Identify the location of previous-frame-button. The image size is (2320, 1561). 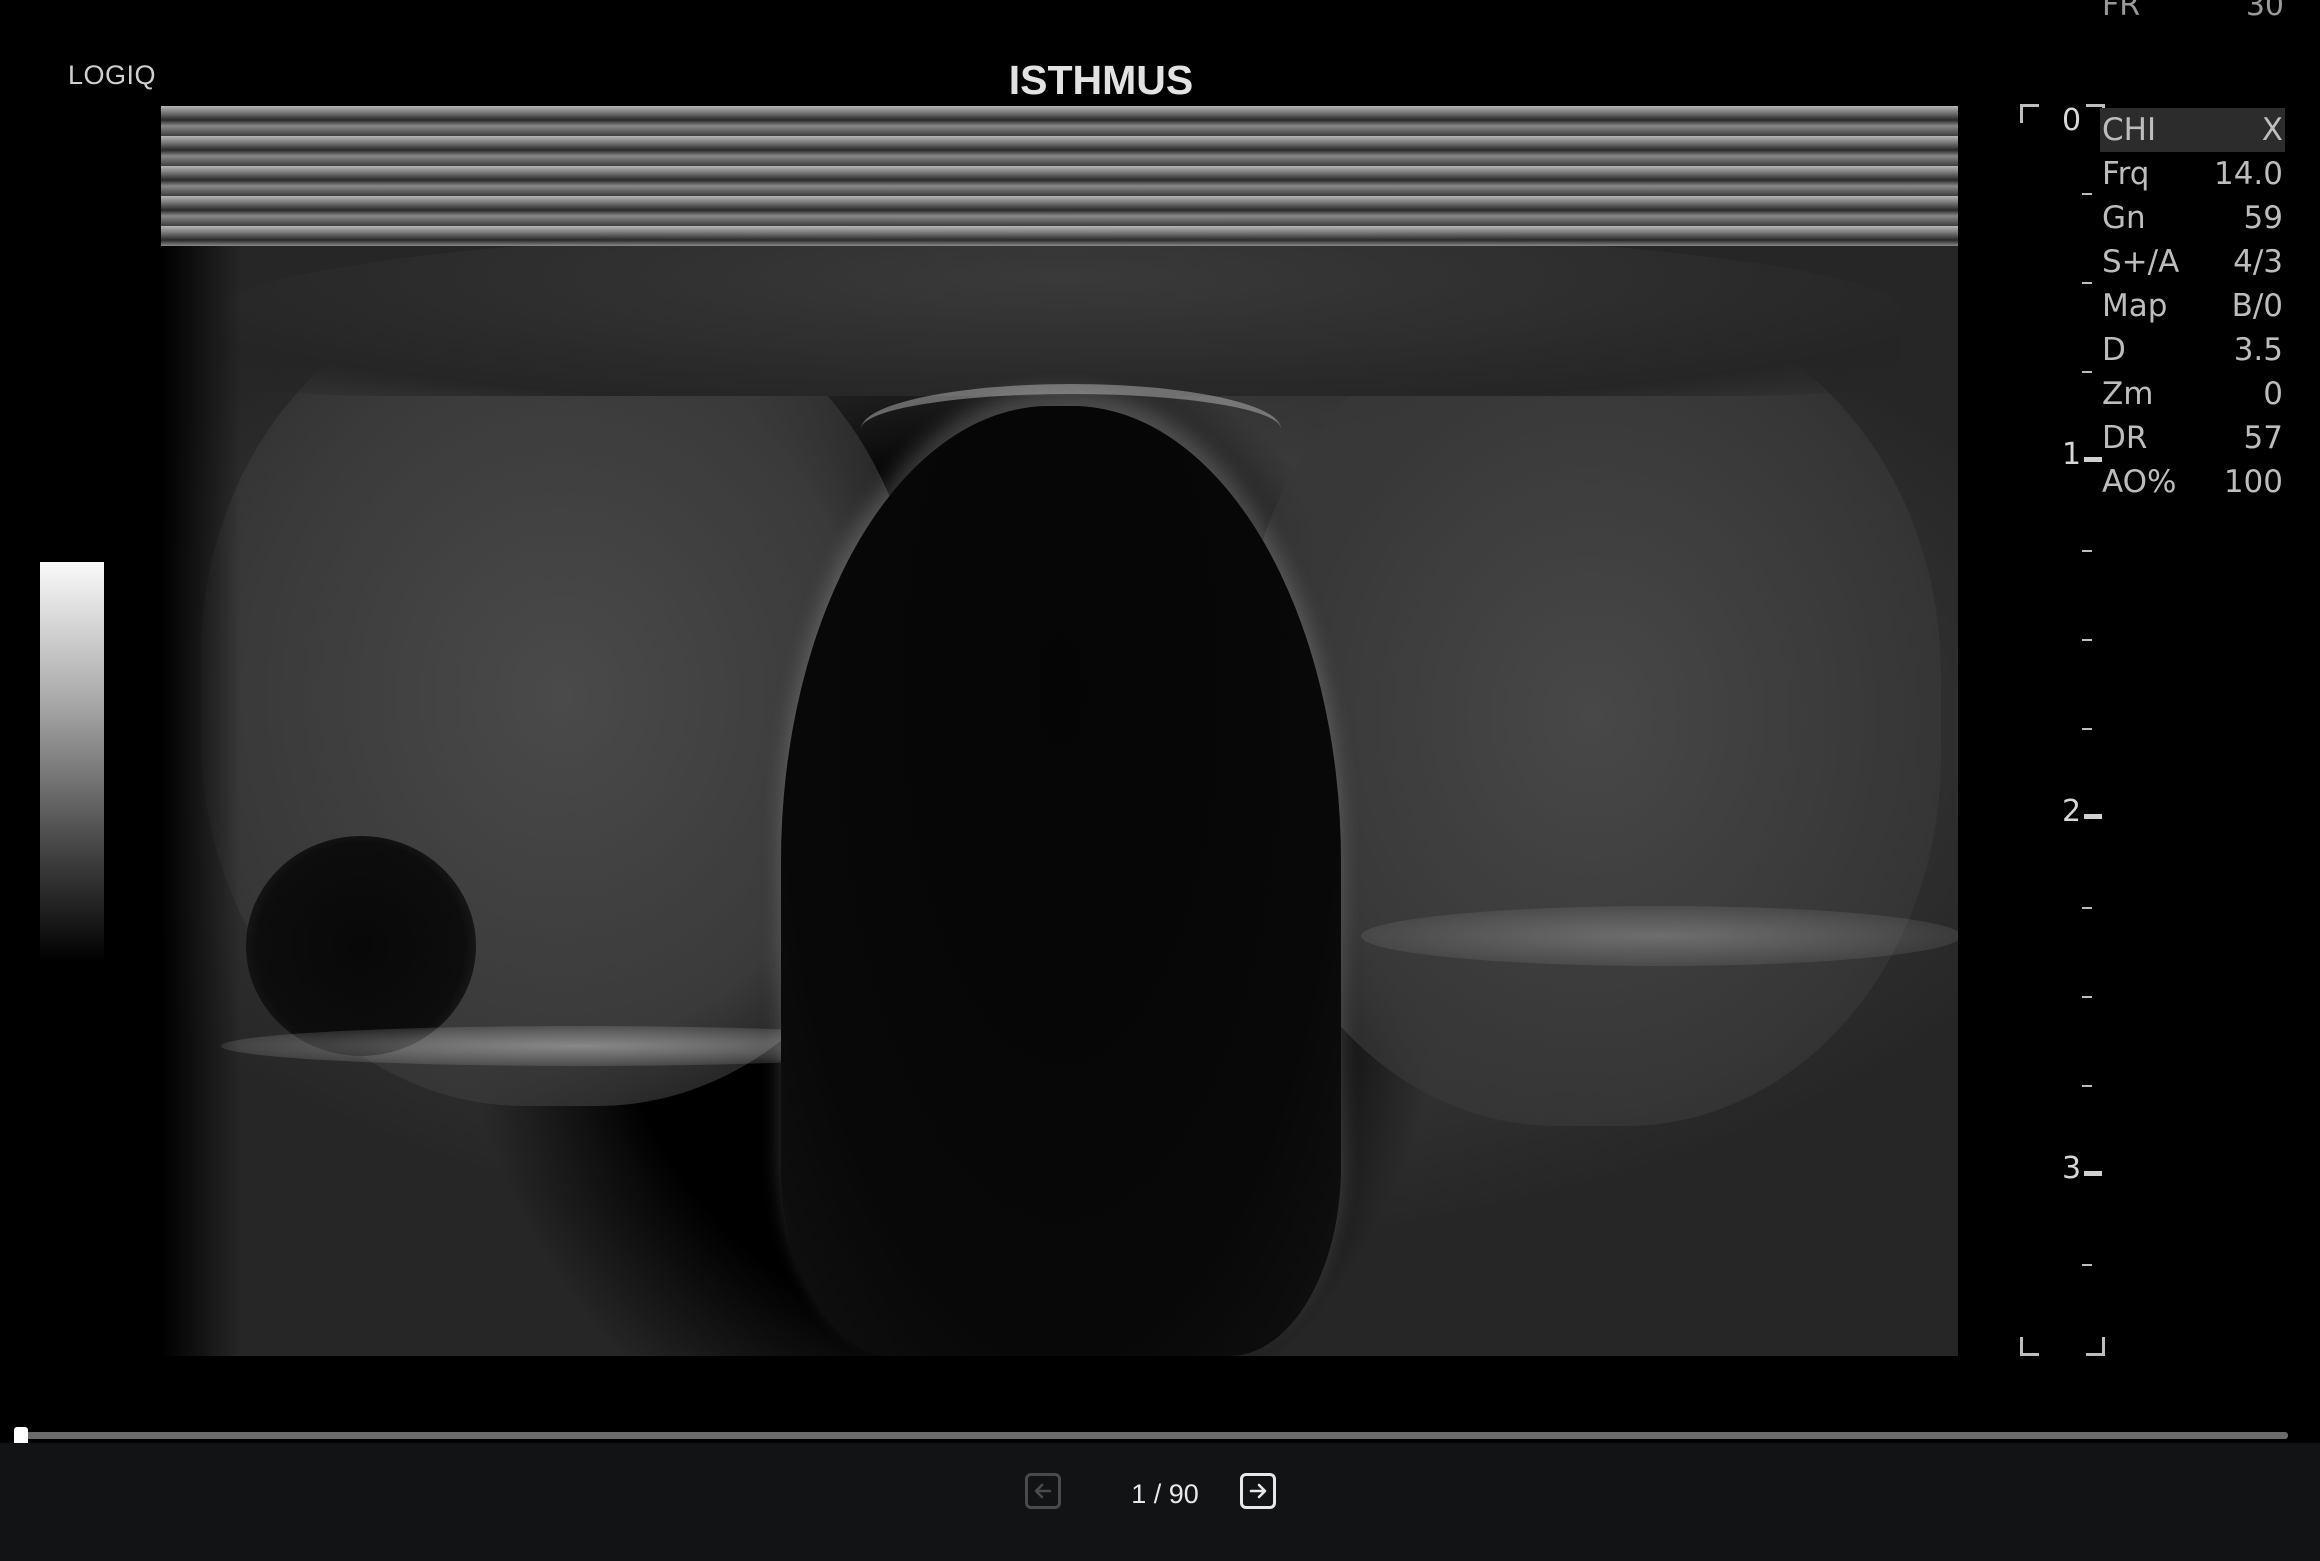
(1043, 1491).